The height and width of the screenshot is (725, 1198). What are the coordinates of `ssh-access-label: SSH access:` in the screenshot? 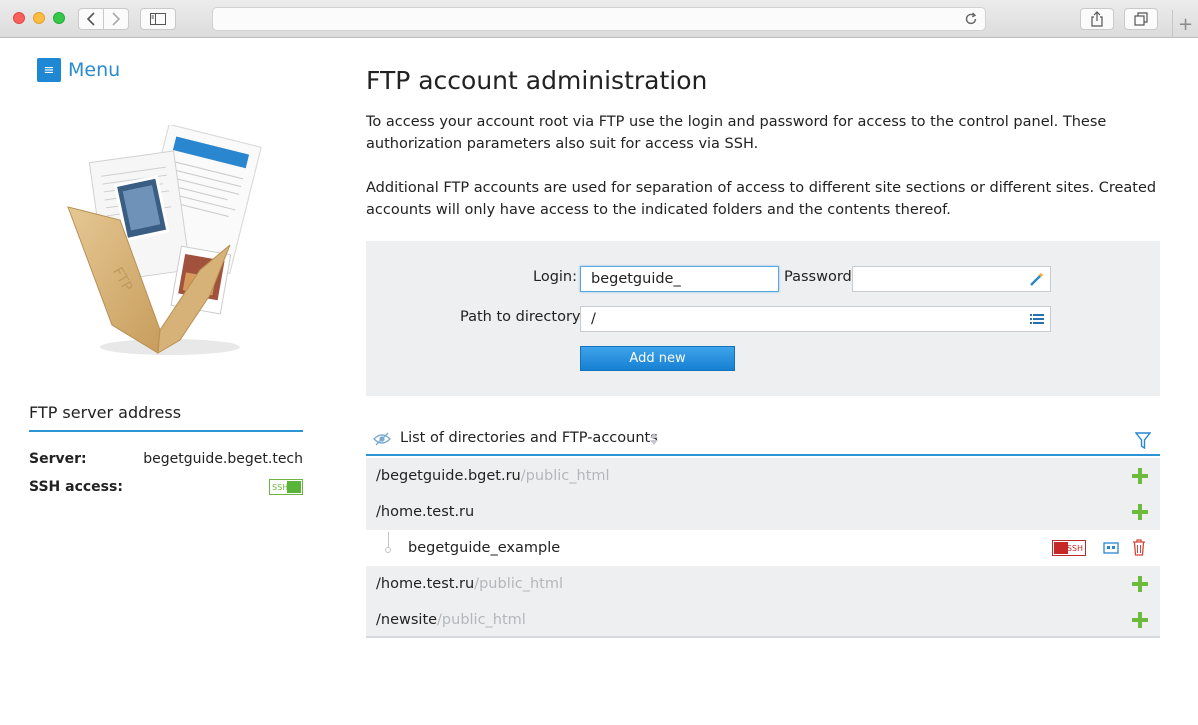 It's located at (76, 487).